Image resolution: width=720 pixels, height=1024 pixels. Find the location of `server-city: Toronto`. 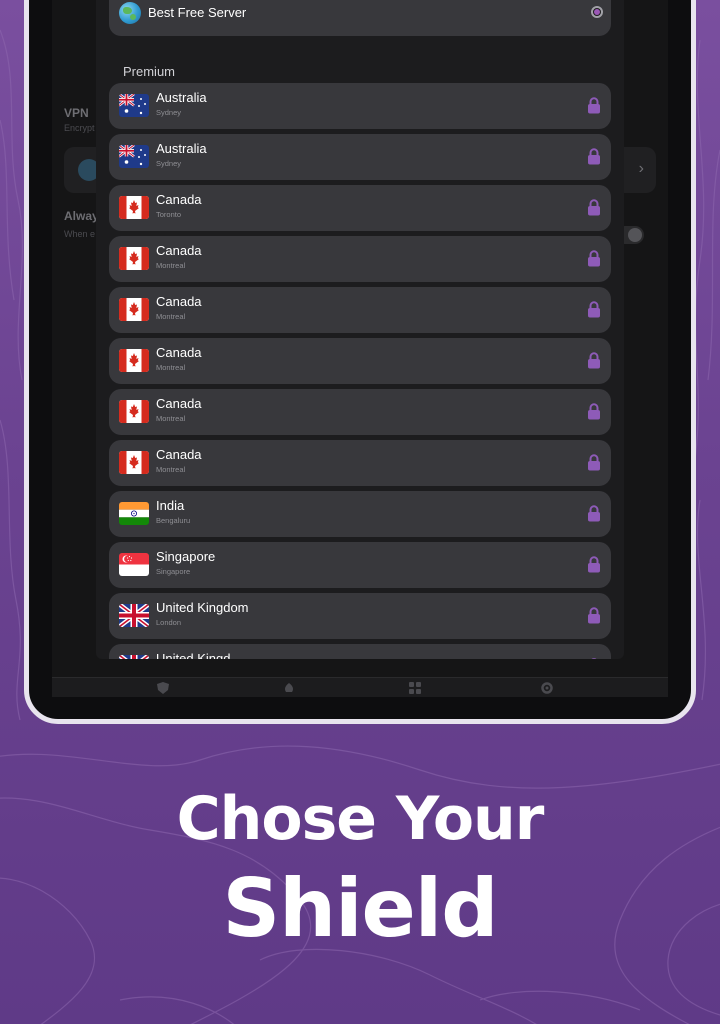

server-city: Toronto is located at coordinates (169, 214).